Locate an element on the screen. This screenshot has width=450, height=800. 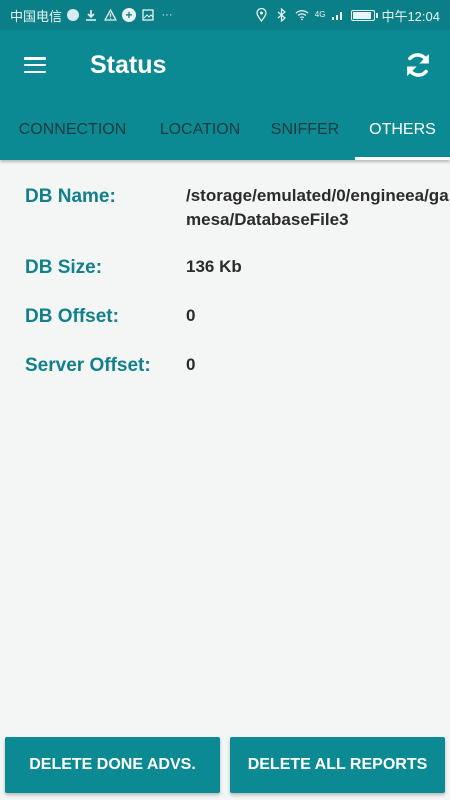
network-type: 4G is located at coordinates (320, 14).